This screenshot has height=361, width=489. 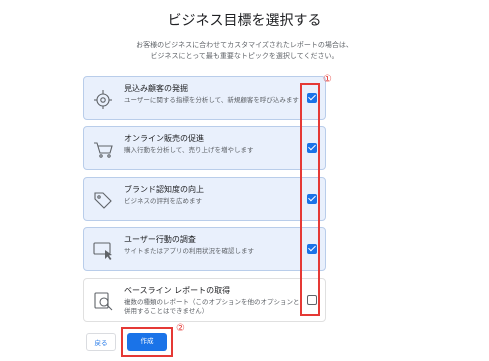 I want to click on goal-title: ユーザー行動の調査, so click(x=160, y=239).